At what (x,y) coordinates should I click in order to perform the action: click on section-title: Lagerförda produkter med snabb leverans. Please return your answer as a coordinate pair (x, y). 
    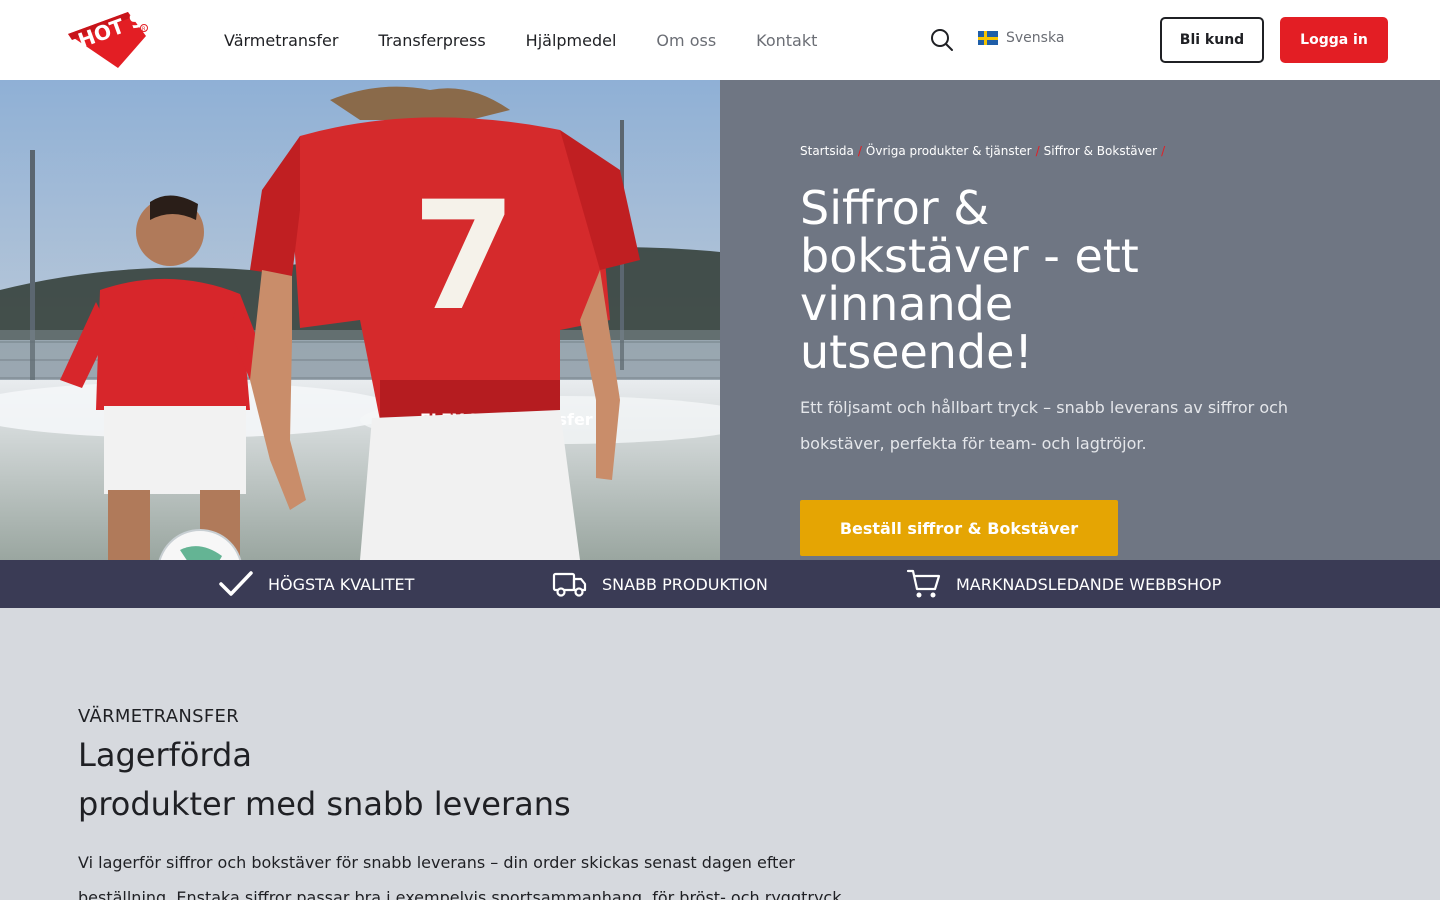
    Looking at the image, I should click on (478, 780).